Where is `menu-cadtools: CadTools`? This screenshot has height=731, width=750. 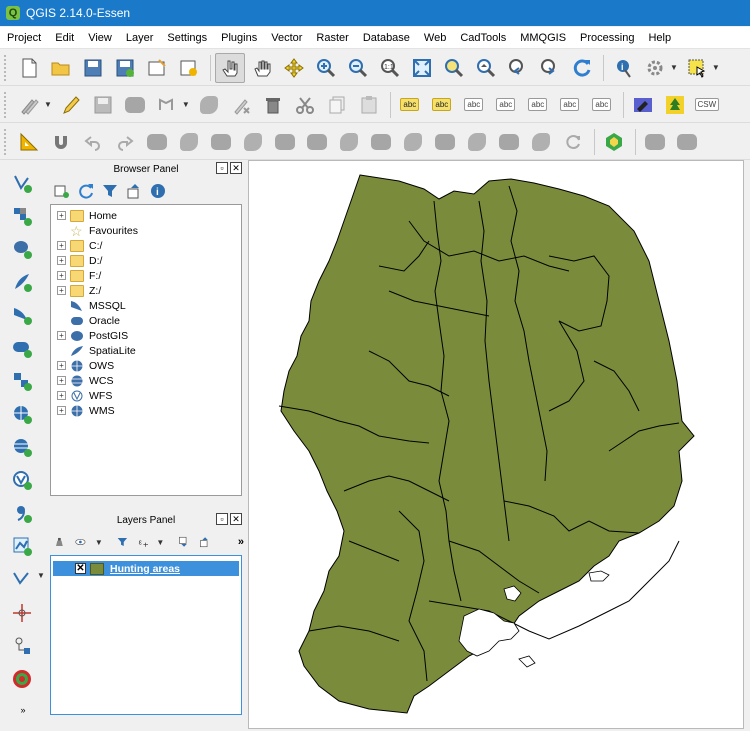 menu-cadtools: CadTools is located at coordinates (483, 38).